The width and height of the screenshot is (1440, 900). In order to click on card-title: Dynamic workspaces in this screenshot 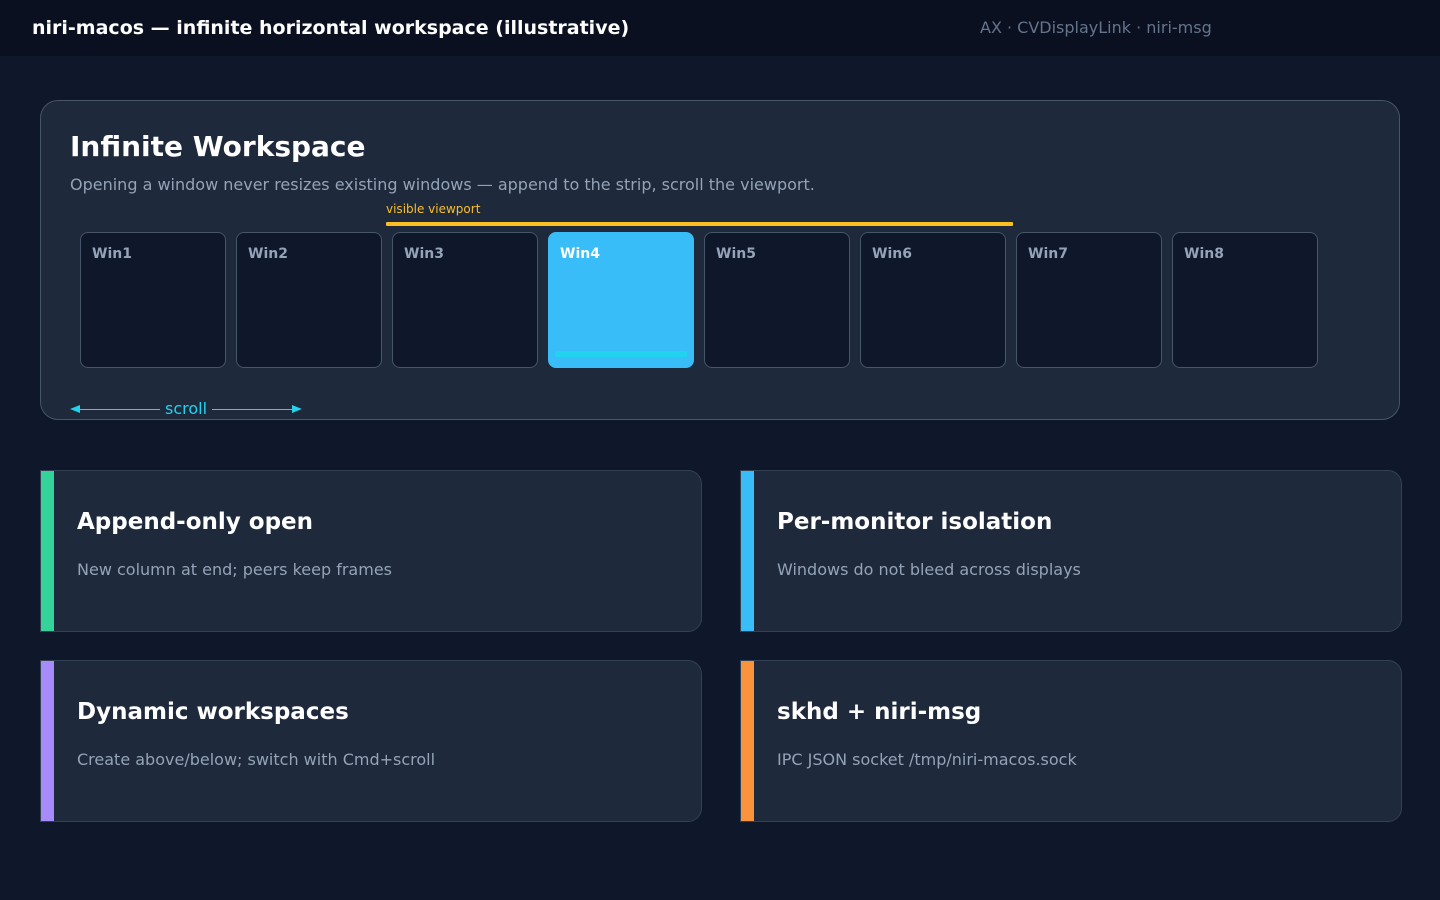, I will do `click(213, 712)`.